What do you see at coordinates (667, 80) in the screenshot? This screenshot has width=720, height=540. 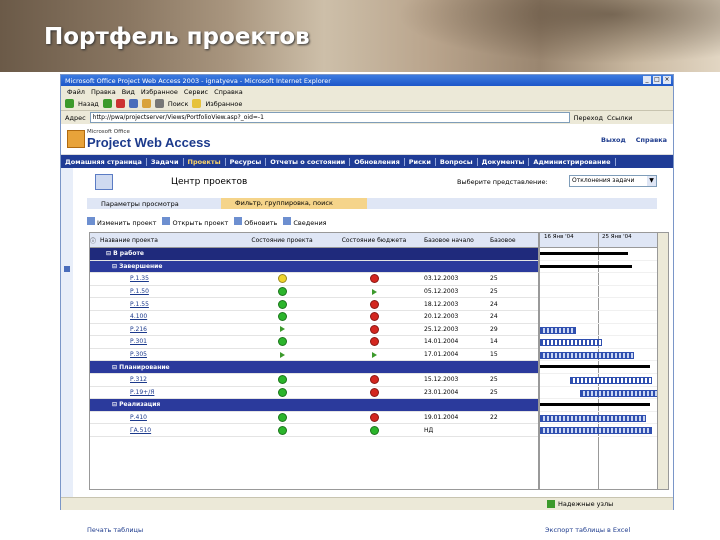 I see `close-button: ×` at bounding box center [667, 80].